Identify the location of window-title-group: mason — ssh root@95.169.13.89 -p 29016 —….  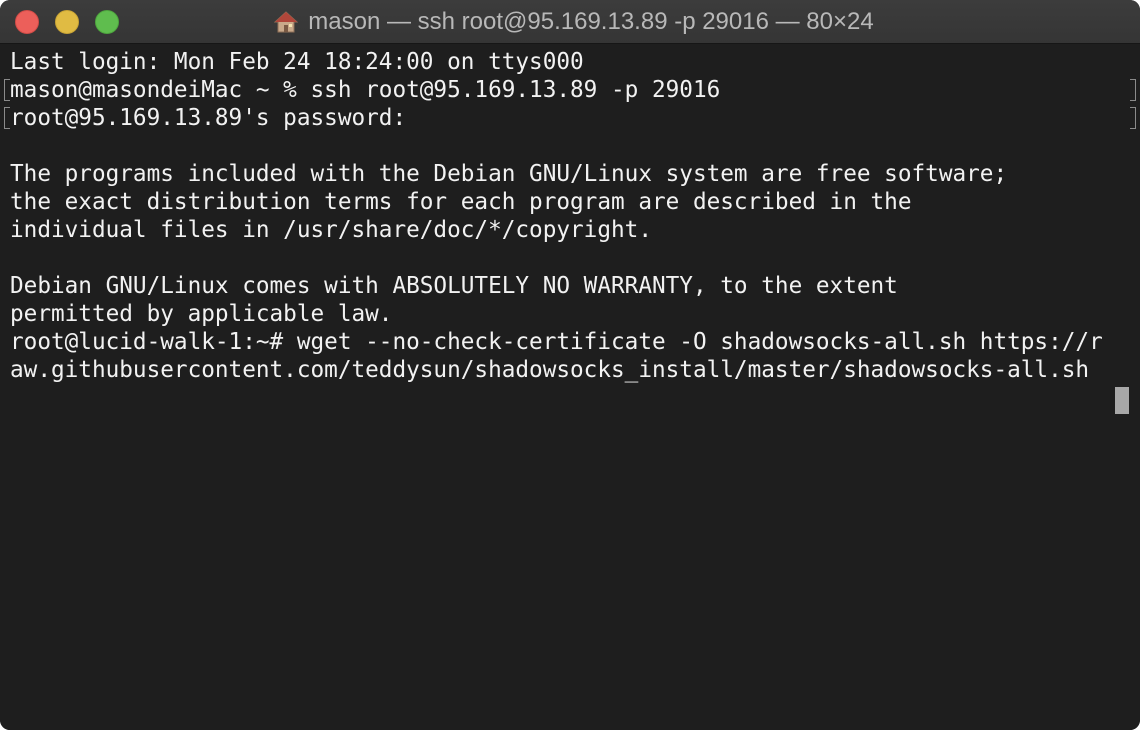
(570, 22).